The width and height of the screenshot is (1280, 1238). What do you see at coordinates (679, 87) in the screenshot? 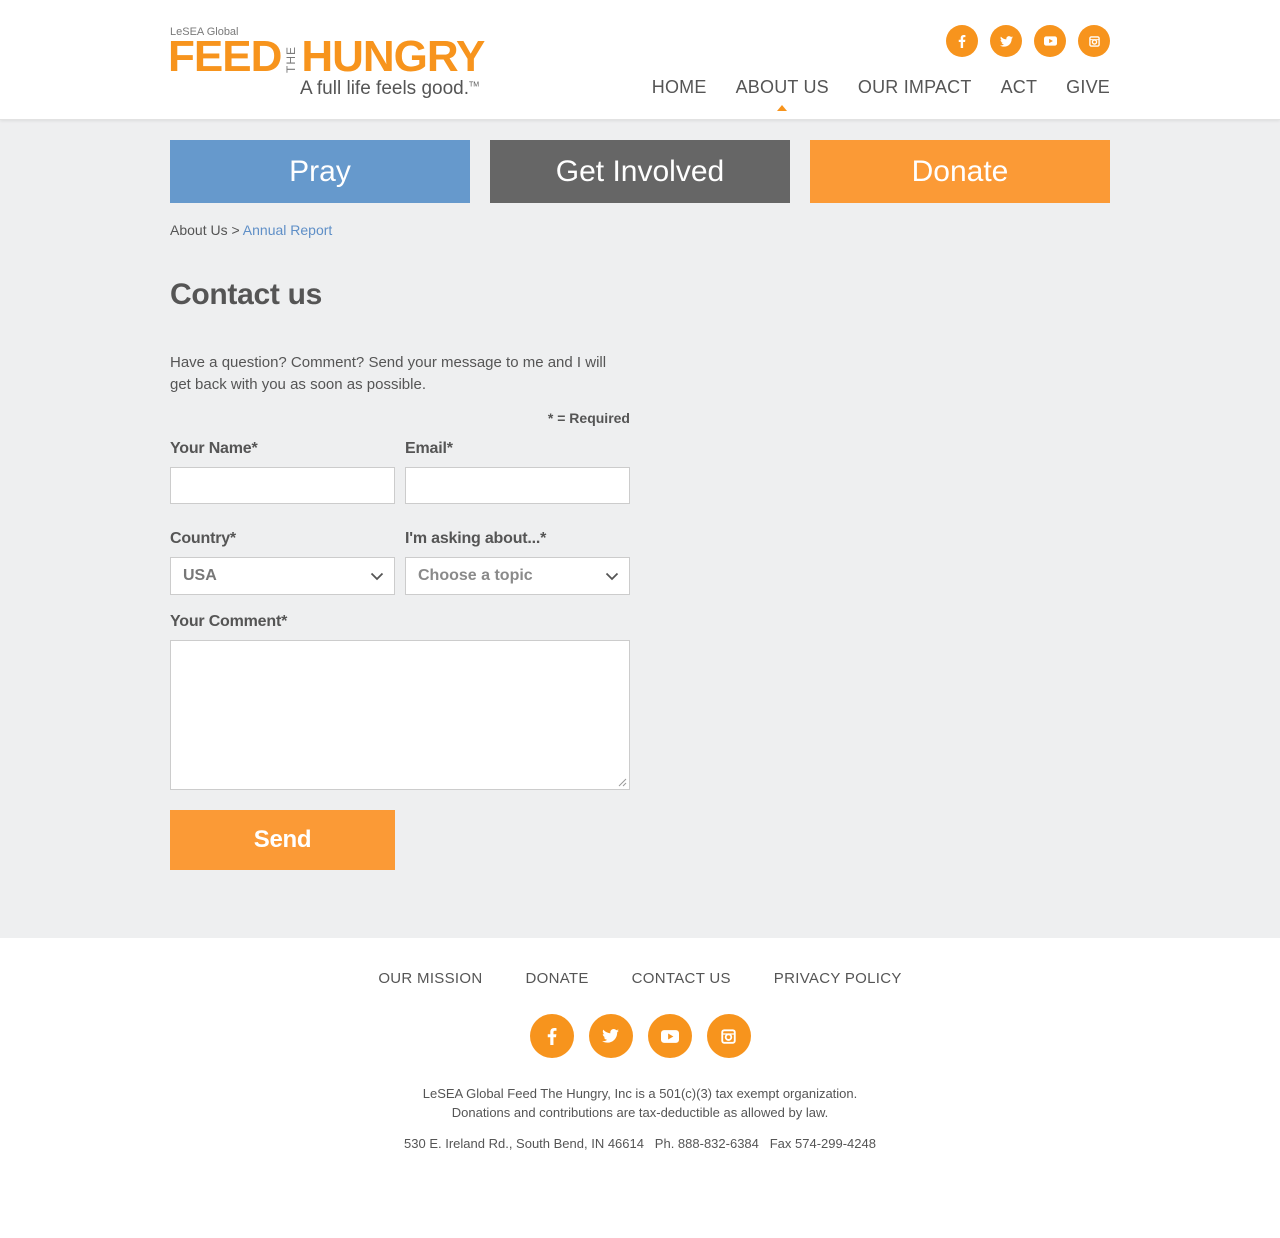
I see `nav-home: HOME` at bounding box center [679, 87].